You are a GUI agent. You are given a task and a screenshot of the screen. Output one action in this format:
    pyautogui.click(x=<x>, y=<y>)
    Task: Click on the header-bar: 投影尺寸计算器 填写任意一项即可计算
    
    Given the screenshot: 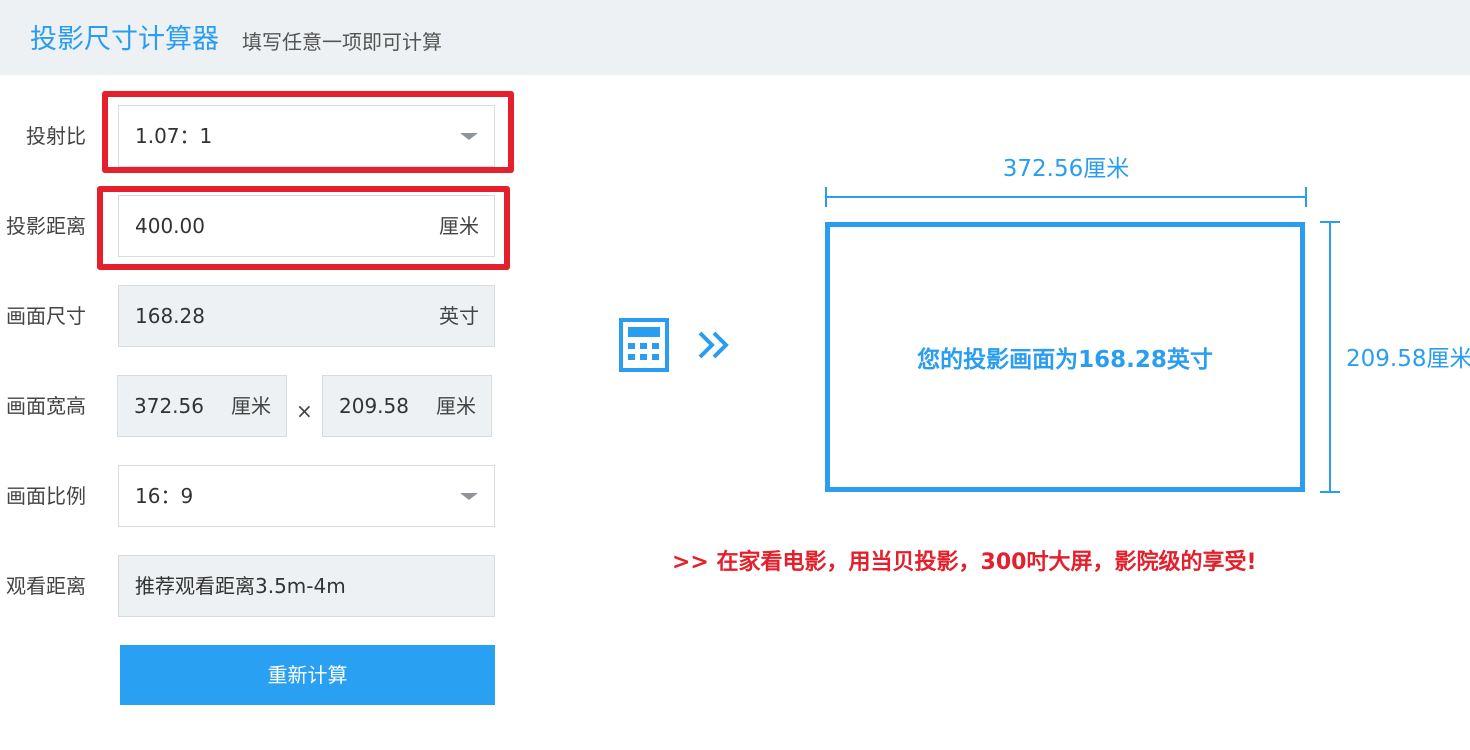 What is the action you would take?
    pyautogui.click(x=735, y=37)
    